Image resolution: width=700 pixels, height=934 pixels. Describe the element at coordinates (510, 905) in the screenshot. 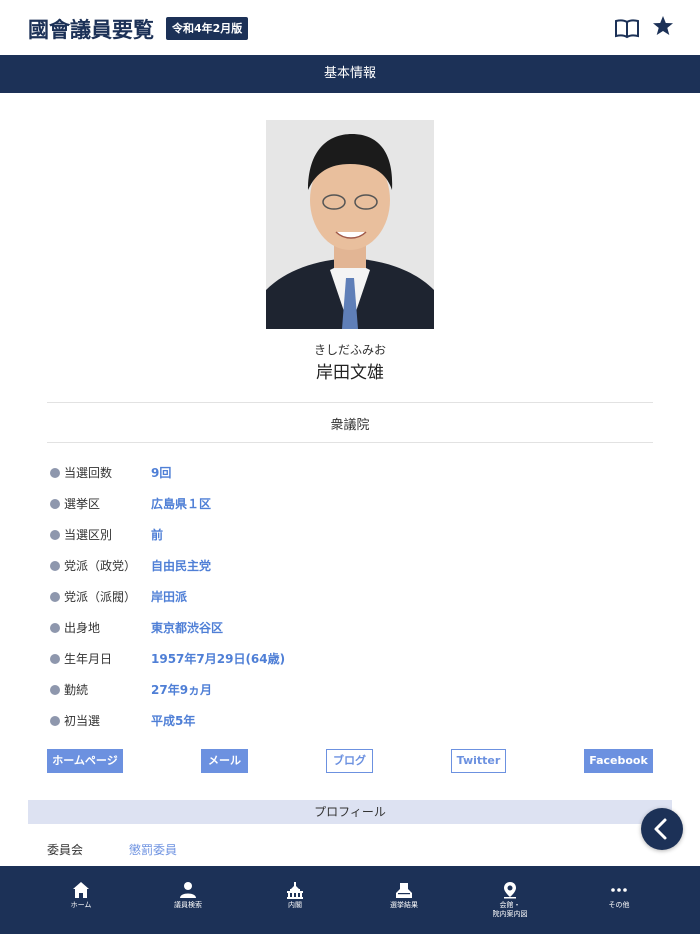

I see `tab-label-line: 会館・` at that location.